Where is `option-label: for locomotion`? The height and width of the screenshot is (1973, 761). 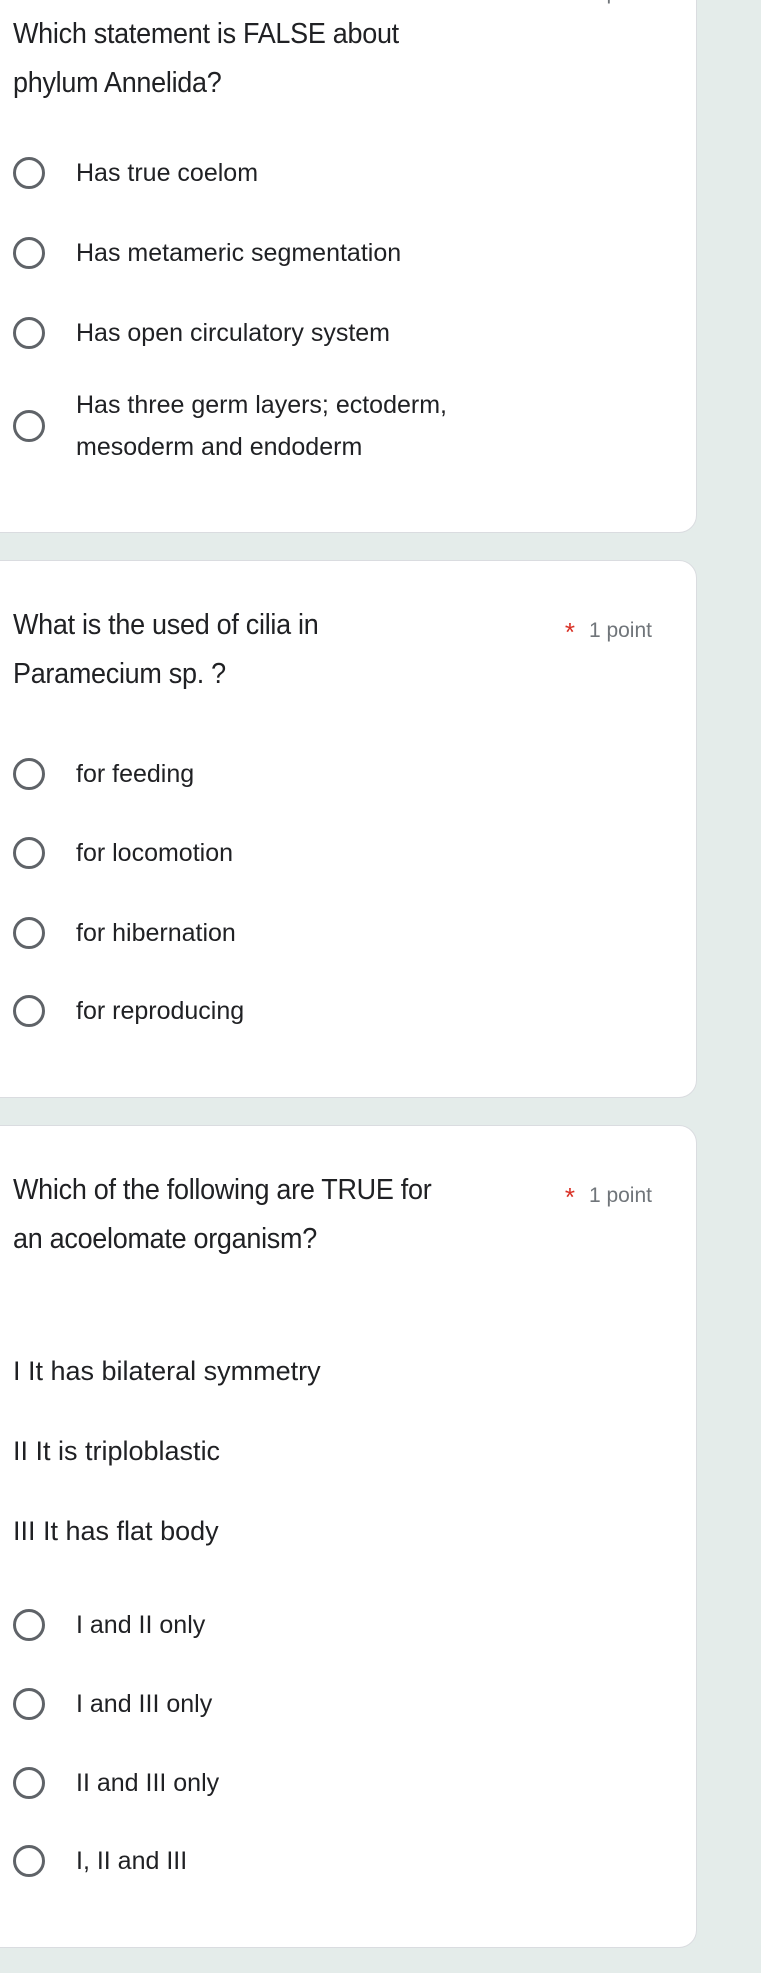
option-label: for locomotion is located at coordinates (155, 853).